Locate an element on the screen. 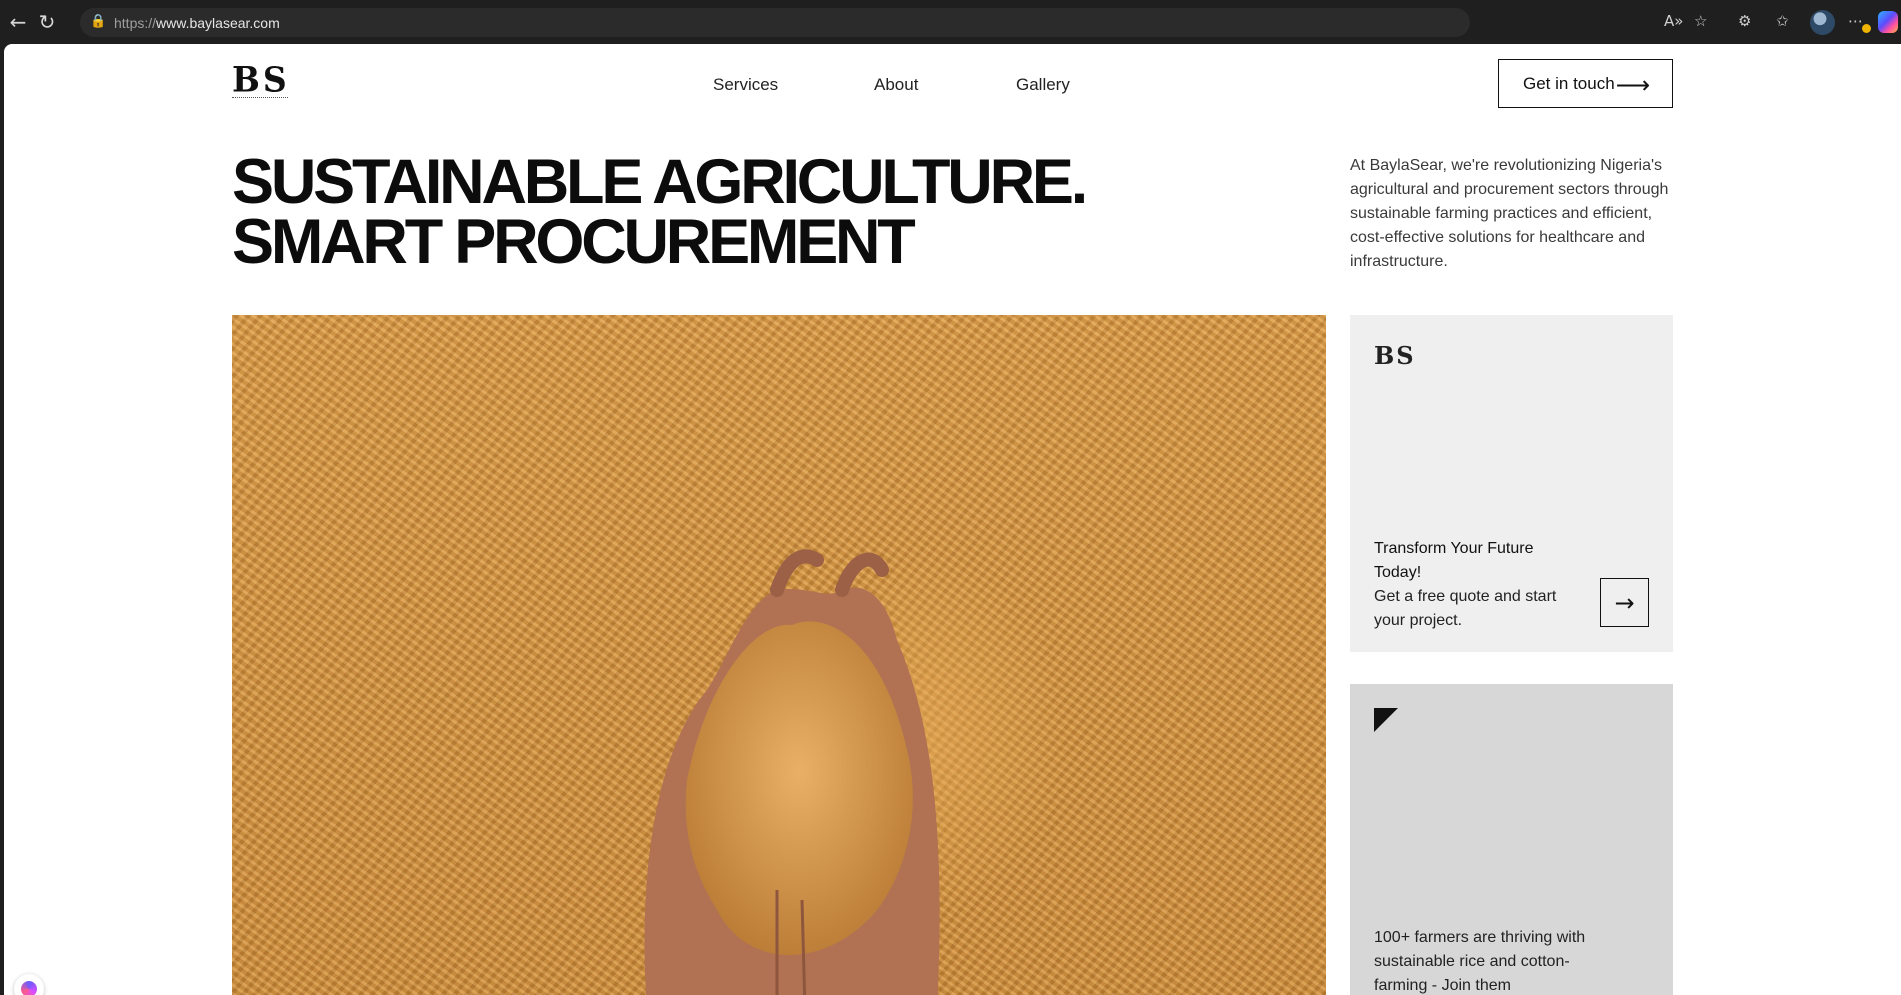 Image resolution: width=1901 pixels, height=995 pixels. arrow-right-icon: ⟶ is located at coordinates (1632, 85).